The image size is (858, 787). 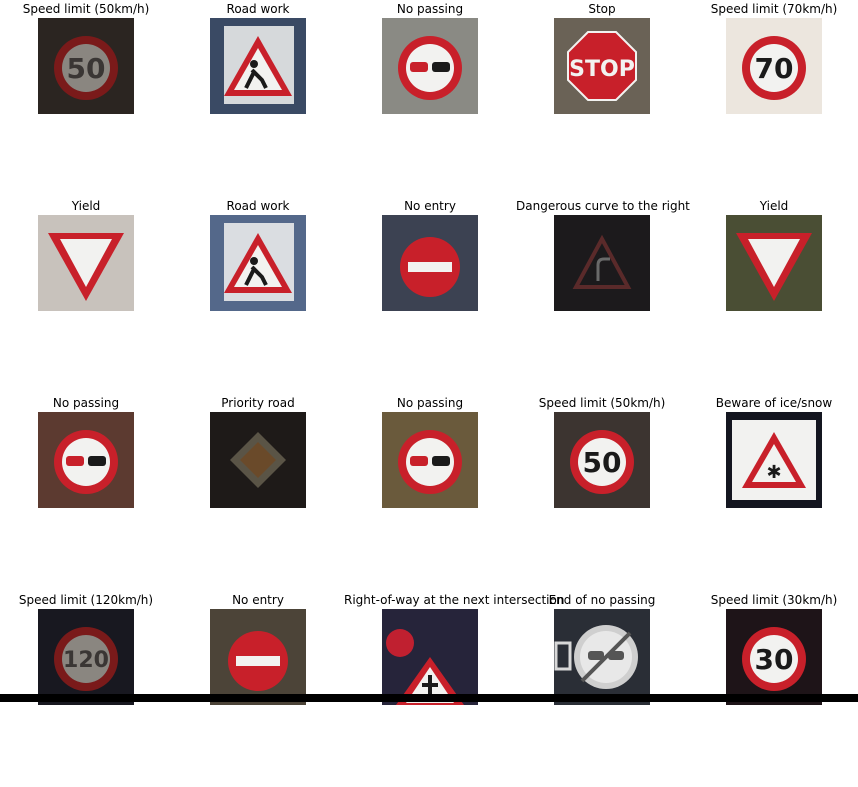 I want to click on svg-text: 30, so click(x=774, y=659).